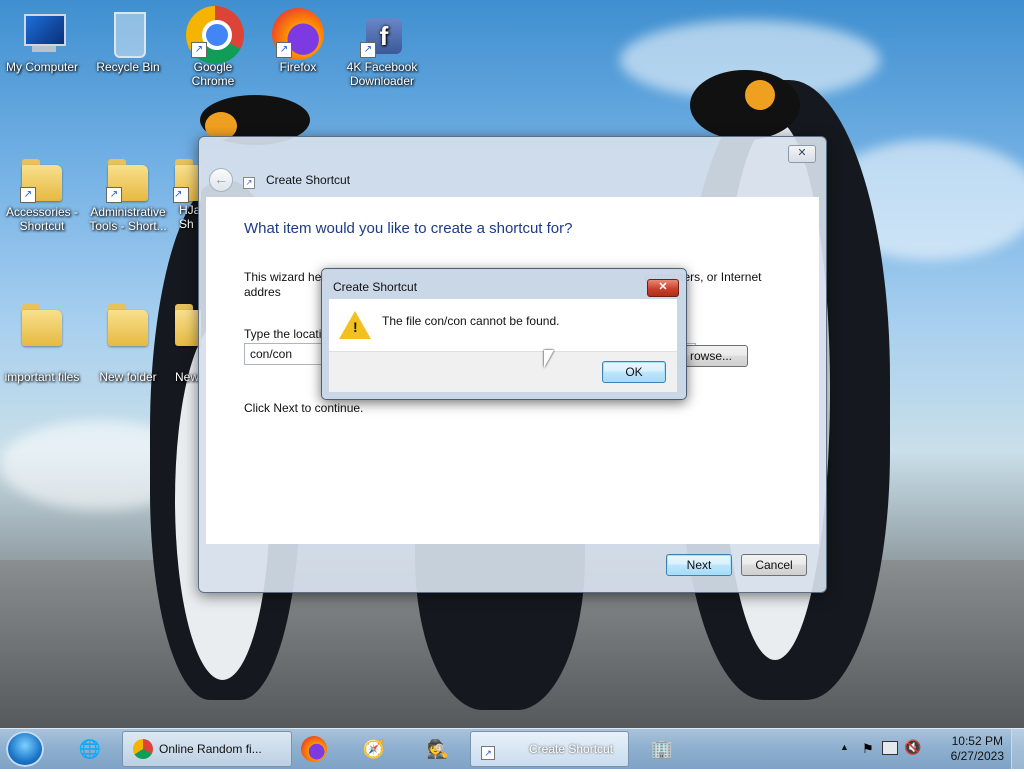  I want to click on error-message-text: The file con/con cannot be found., so click(471, 321).